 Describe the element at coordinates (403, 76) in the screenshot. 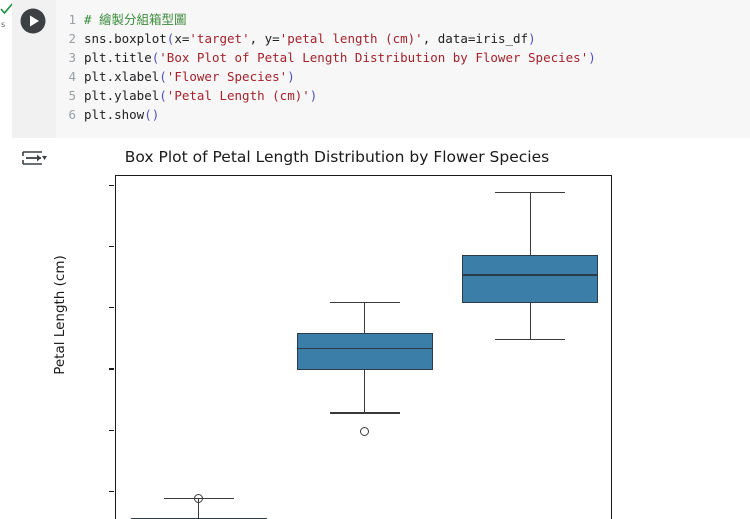

I see `code-line: 4 plt.xlabel('Flower Species')` at that location.